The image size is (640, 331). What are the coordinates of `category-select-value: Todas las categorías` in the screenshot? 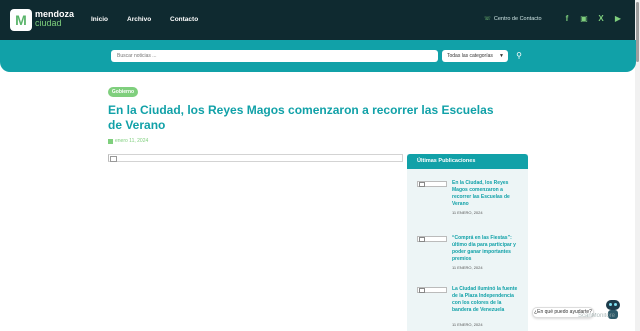 It's located at (470, 56).